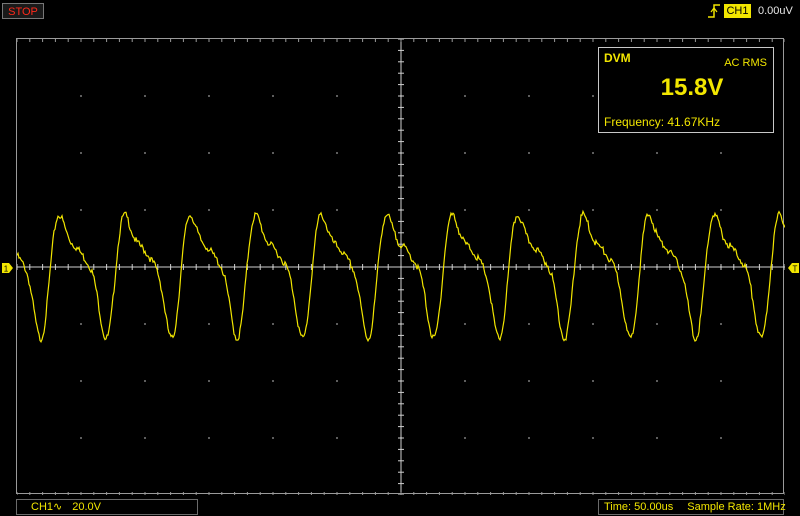 The width and height of the screenshot is (800, 516). I want to click on run-stop-button: STOP, so click(23, 11).